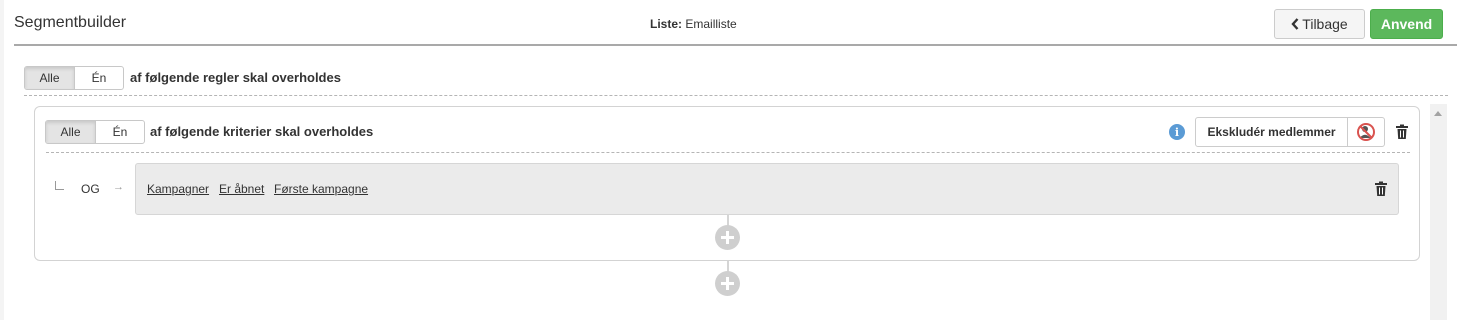 The height and width of the screenshot is (320, 1464). Describe the element at coordinates (711, 24) in the screenshot. I see `list-name: Emailliste` at that location.